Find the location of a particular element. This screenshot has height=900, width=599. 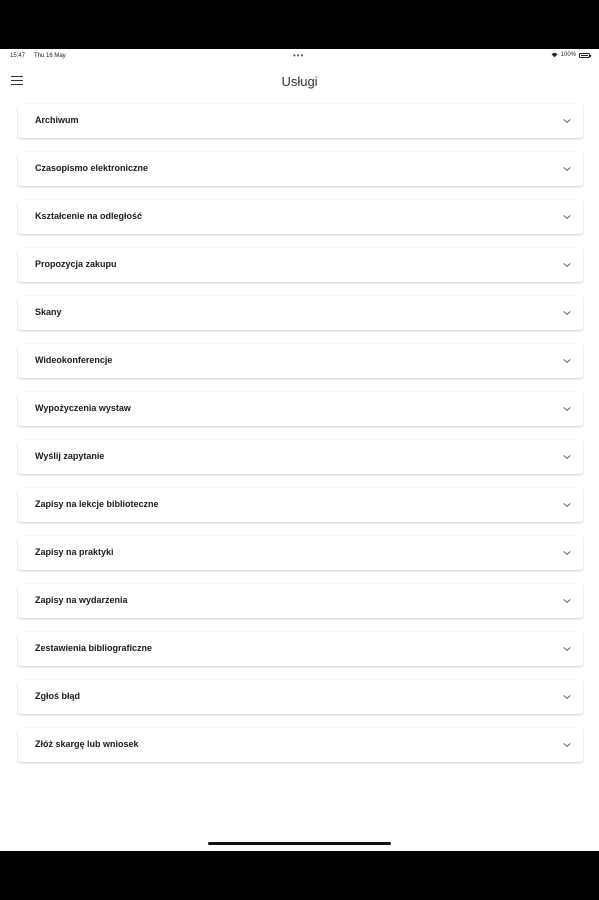

service-item-label: Archiwum is located at coordinates (57, 120).